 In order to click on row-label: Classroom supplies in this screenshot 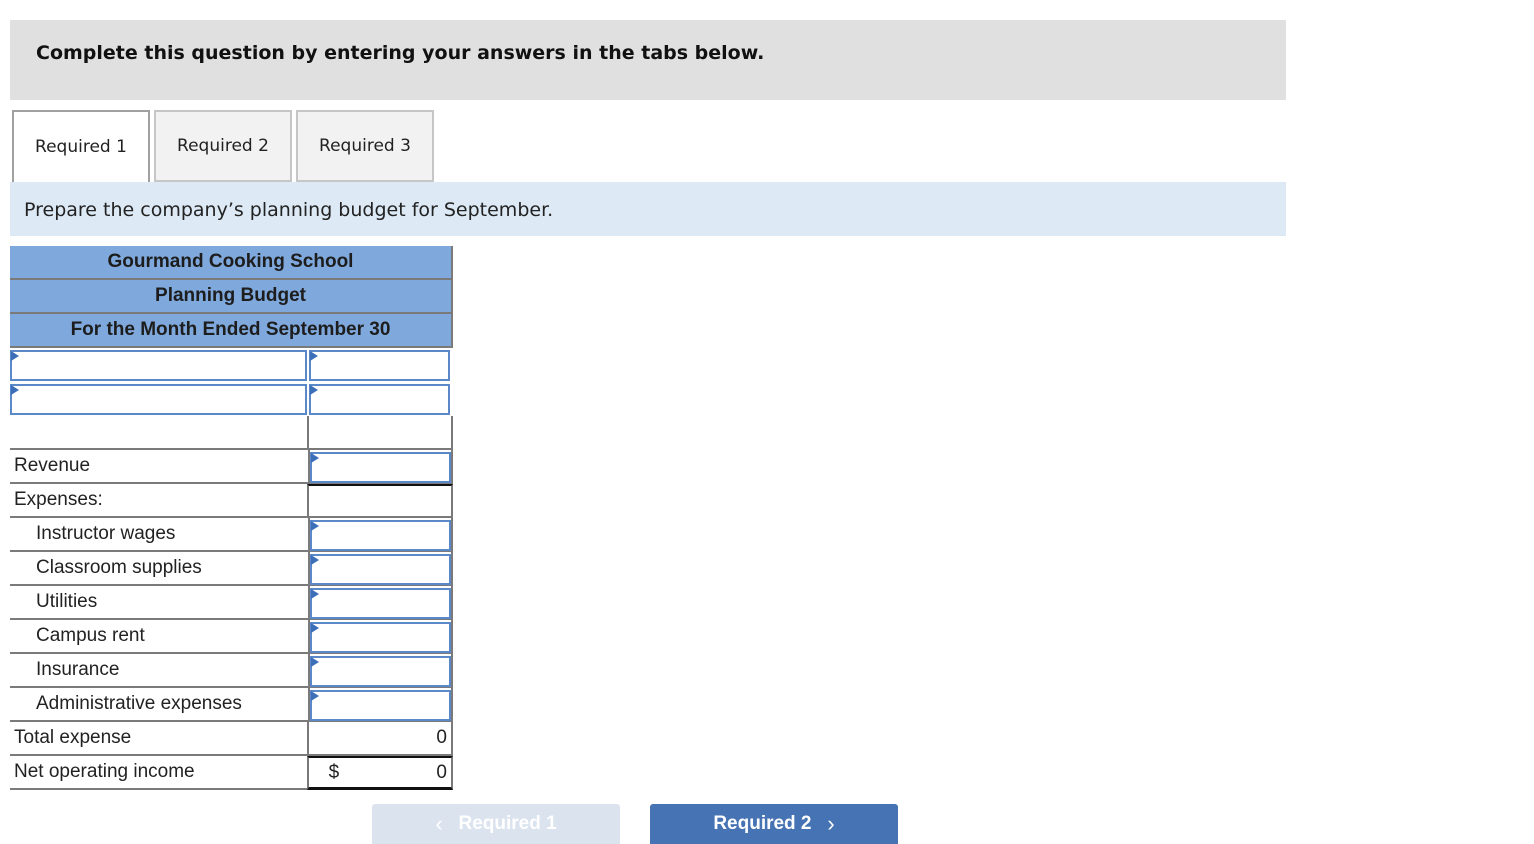, I will do `click(159, 569)`.